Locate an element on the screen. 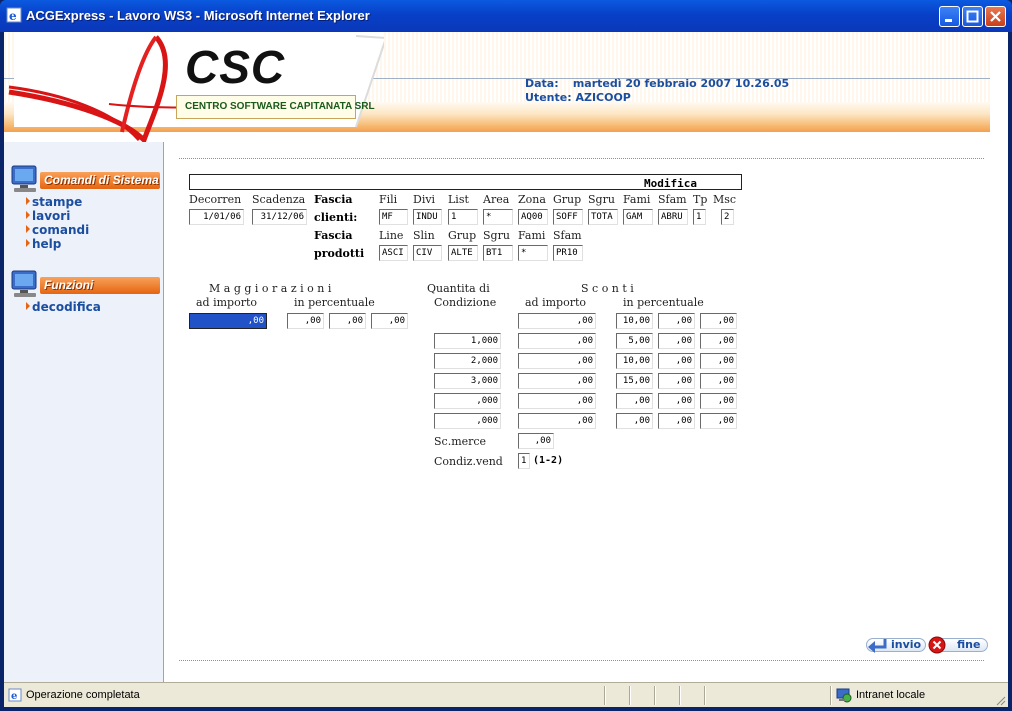 The image size is (1012, 711). label-divi: Divi is located at coordinates (424, 199).